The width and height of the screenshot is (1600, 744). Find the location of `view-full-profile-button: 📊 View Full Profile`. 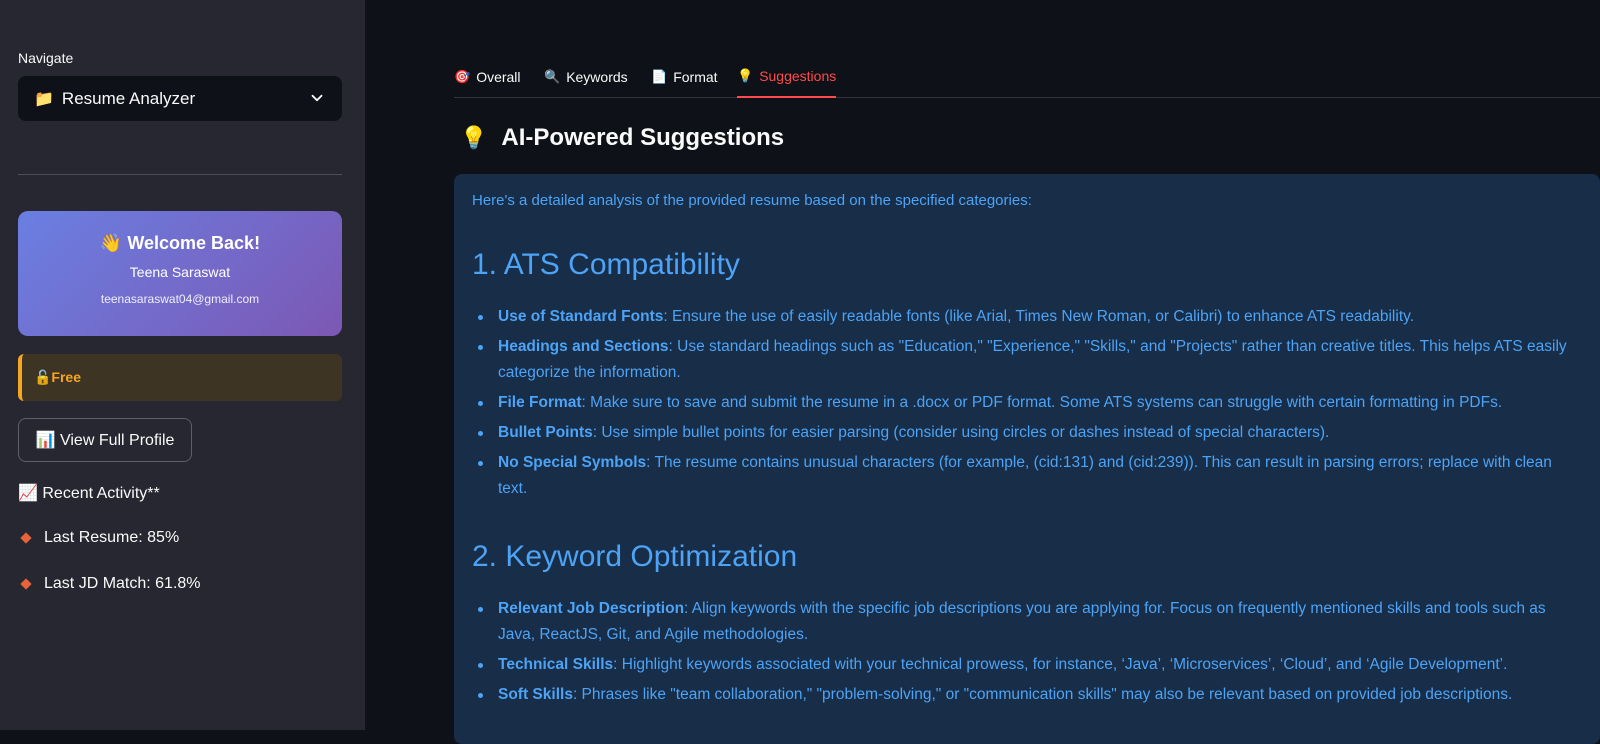

view-full-profile-button: 📊 View Full Profile is located at coordinates (105, 440).